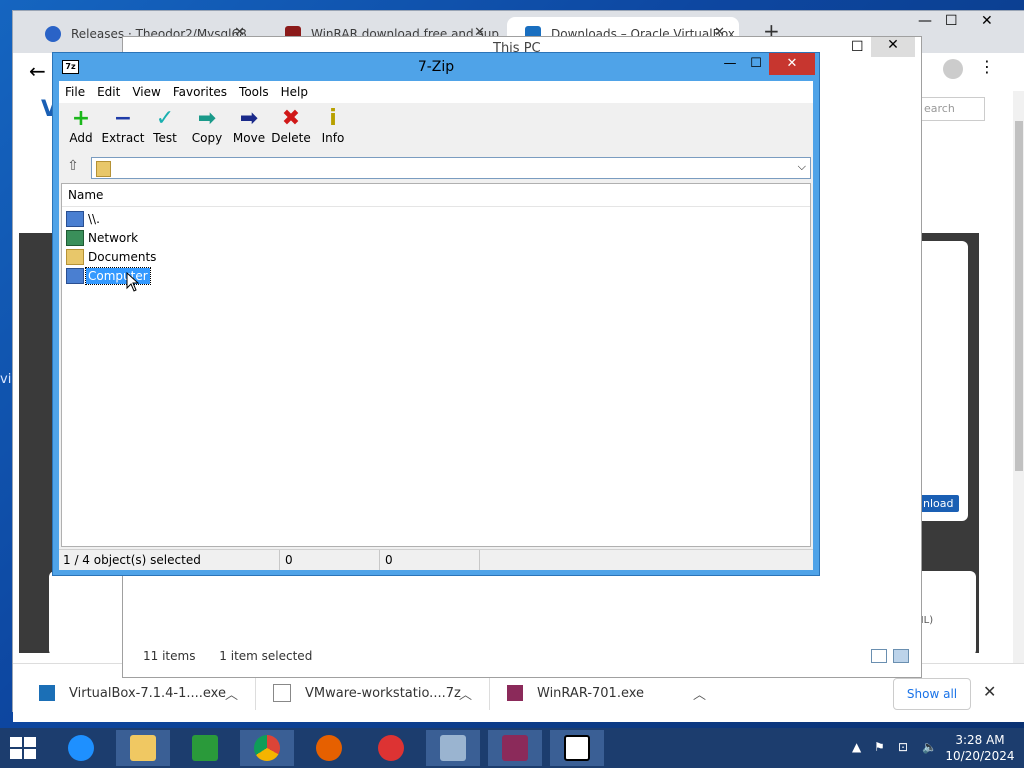  I want to click on check-icon: ✓, so click(165, 118).